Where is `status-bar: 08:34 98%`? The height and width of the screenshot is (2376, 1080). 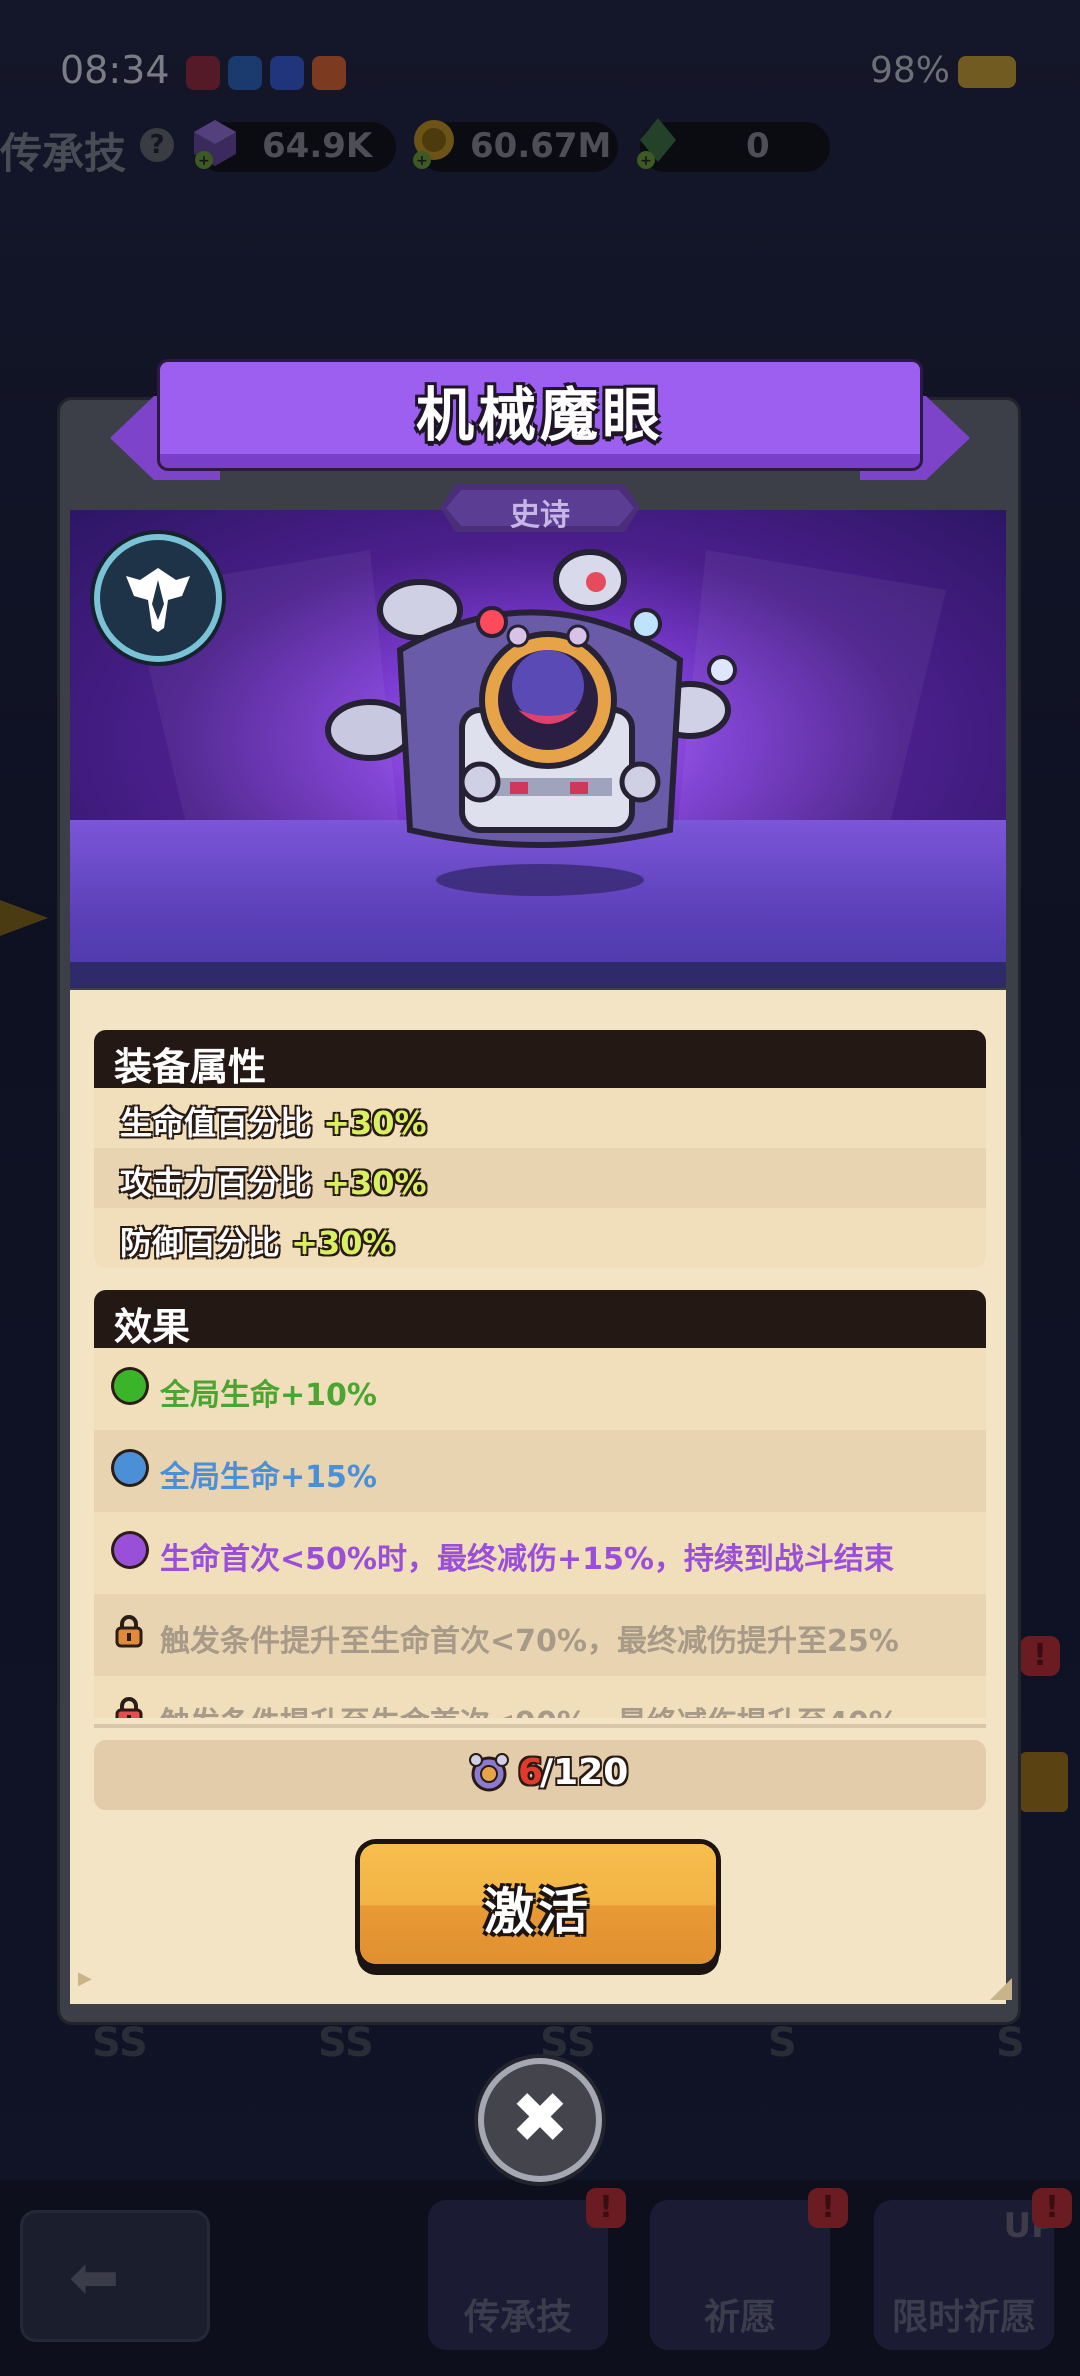 status-bar: 08:34 98% is located at coordinates (540, 70).